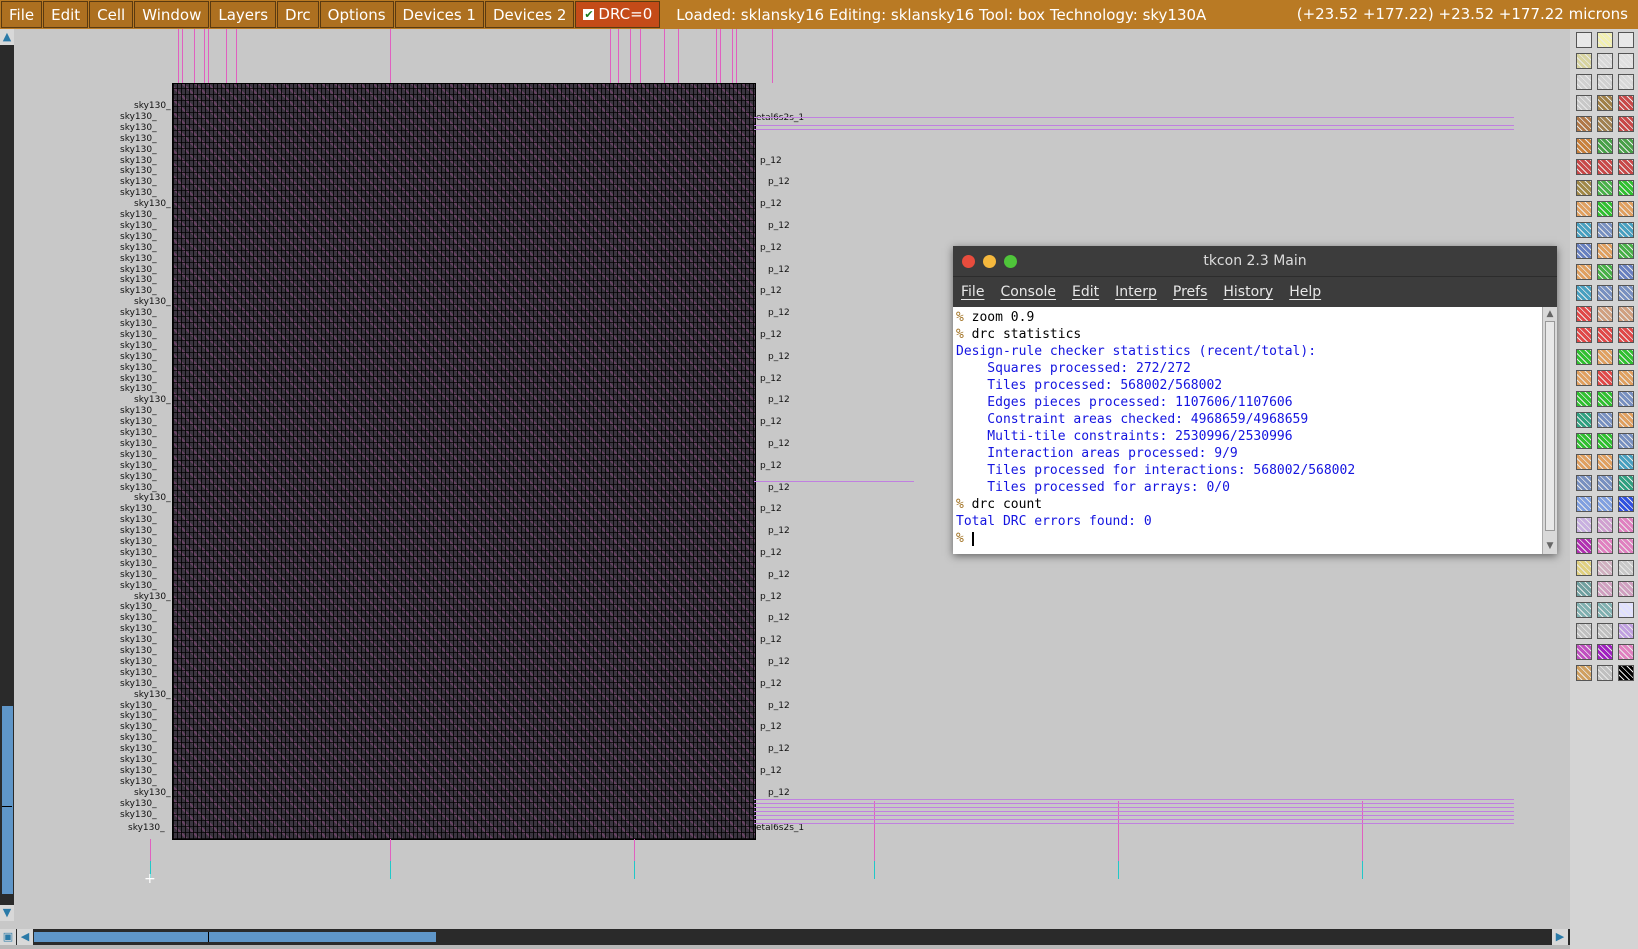 The height and width of the screenshot is (949, 1638). What do you see at coordinates (66, 14) in the screenshot?
I see `menu-edit: Edit` at bounding box center [66, 14].